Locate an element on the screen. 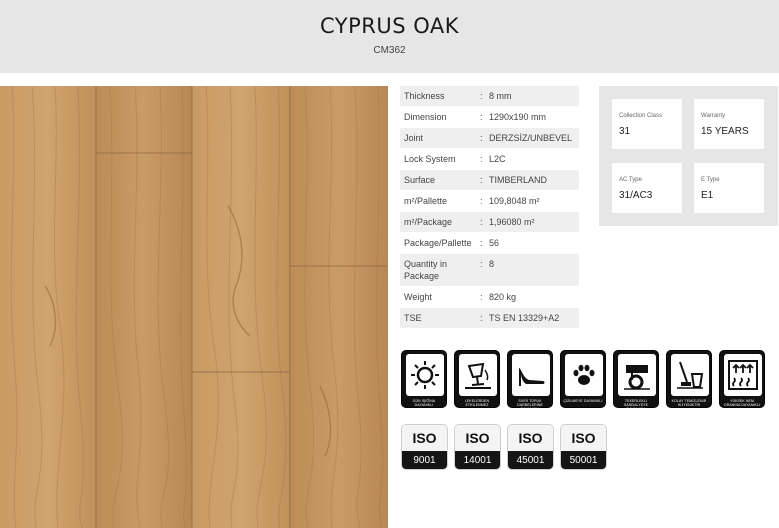 The width and height of the screenshot is (779, 528). spec-row: Weight:820 kg is located at coordinates (489, 297).